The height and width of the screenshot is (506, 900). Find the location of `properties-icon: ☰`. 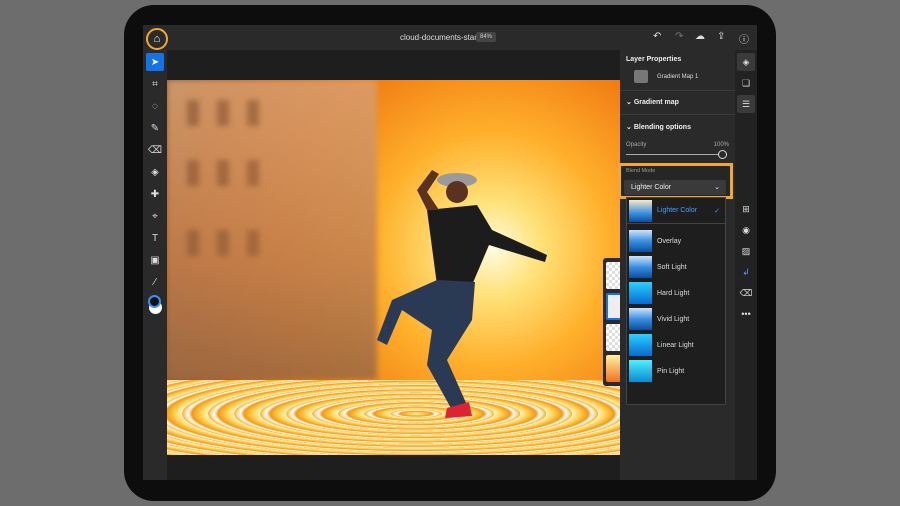

properties-icon: ☰ is located at coordinates (746, 104).